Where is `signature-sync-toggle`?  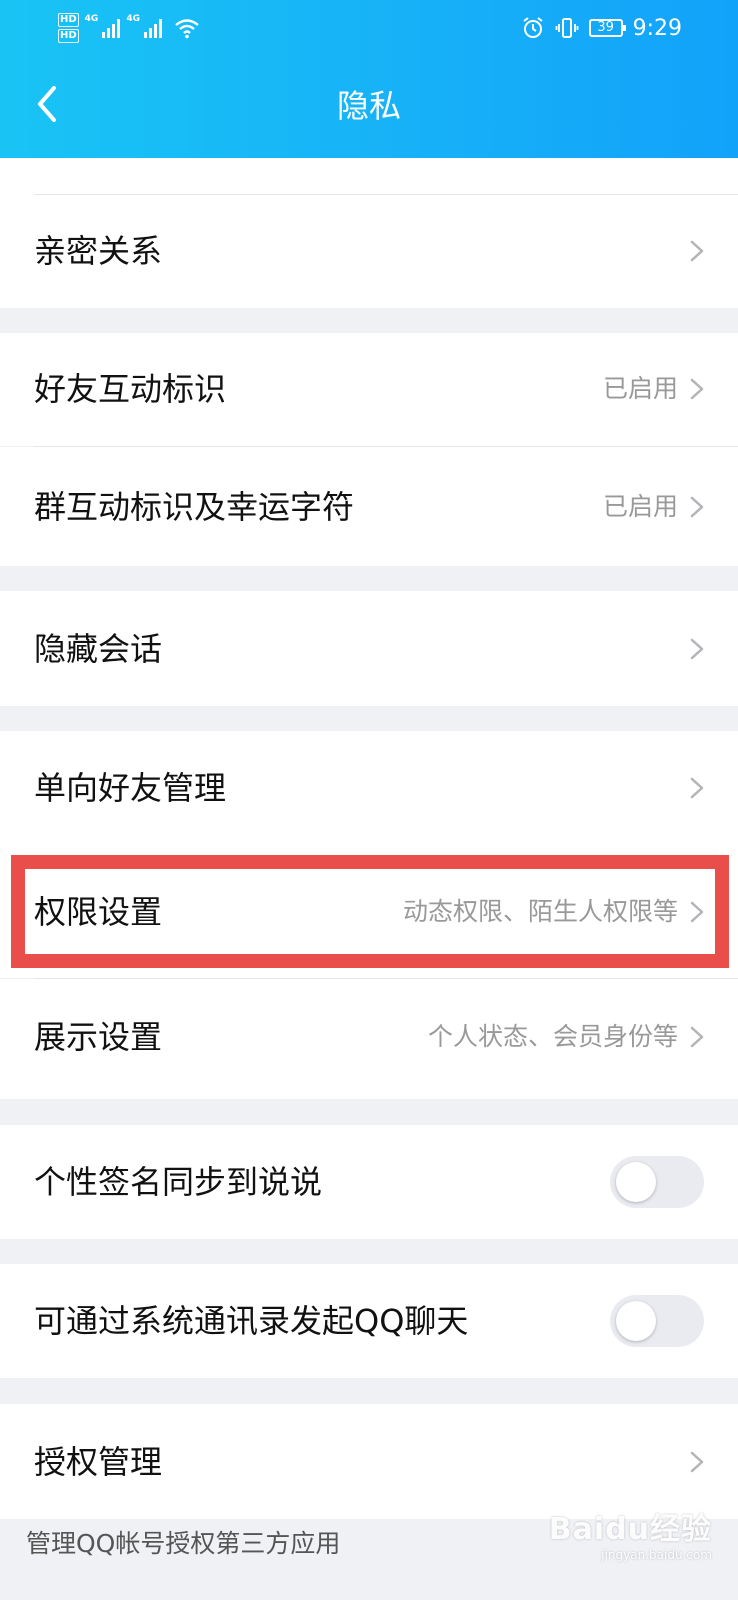 signature-sync-toggle is located at coordinates (657, 1182).